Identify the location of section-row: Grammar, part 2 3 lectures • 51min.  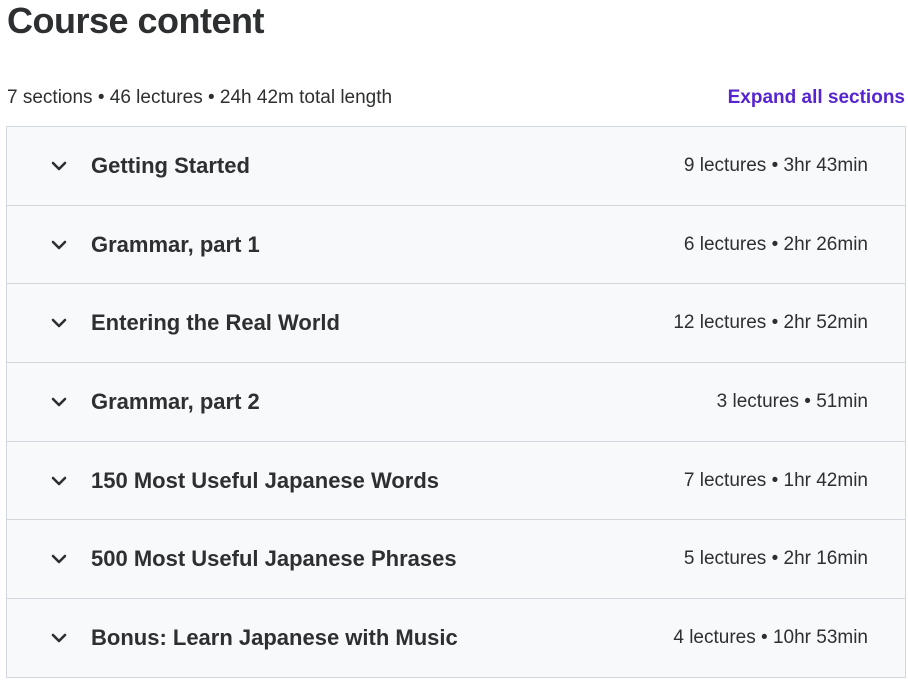
(456, 402).